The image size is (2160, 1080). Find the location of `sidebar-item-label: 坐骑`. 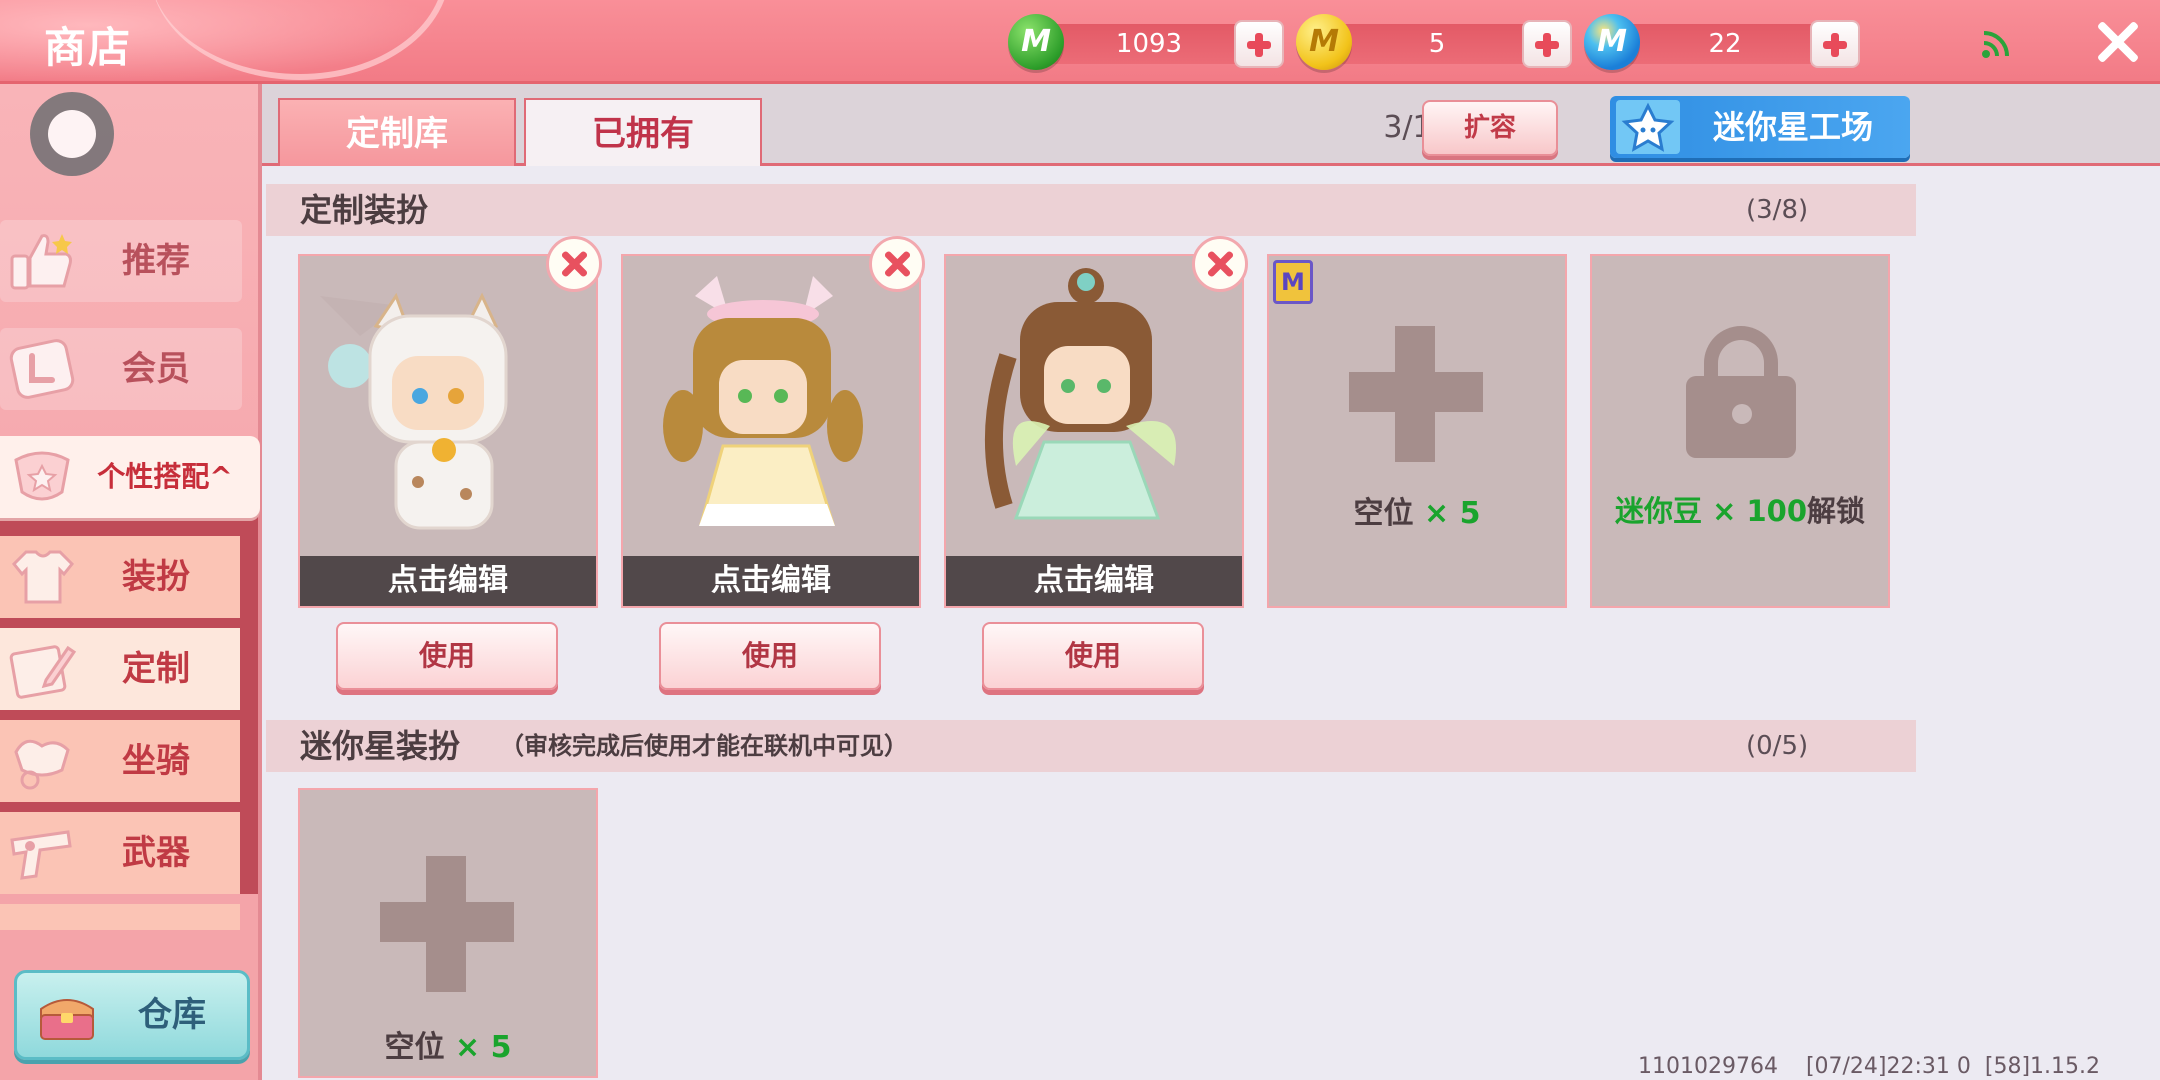

sidebar-item-label: 坐骑 is located at coordinates (156, 761).